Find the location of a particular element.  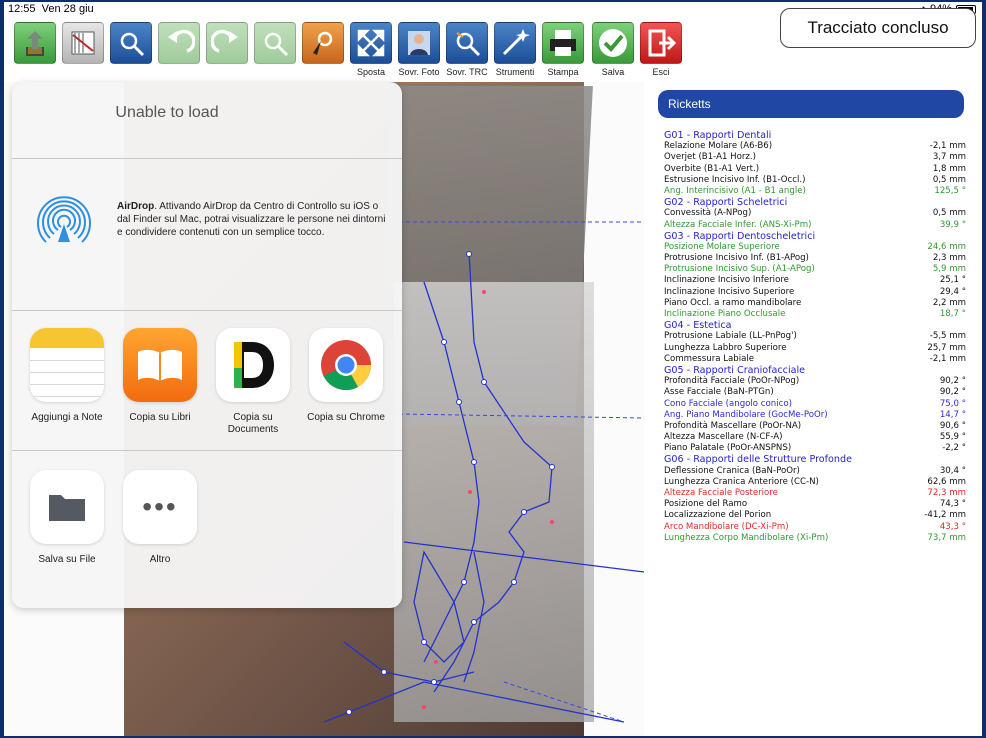

share-app-chrome: Copia su Chrome is located at coordinates (346, 376).